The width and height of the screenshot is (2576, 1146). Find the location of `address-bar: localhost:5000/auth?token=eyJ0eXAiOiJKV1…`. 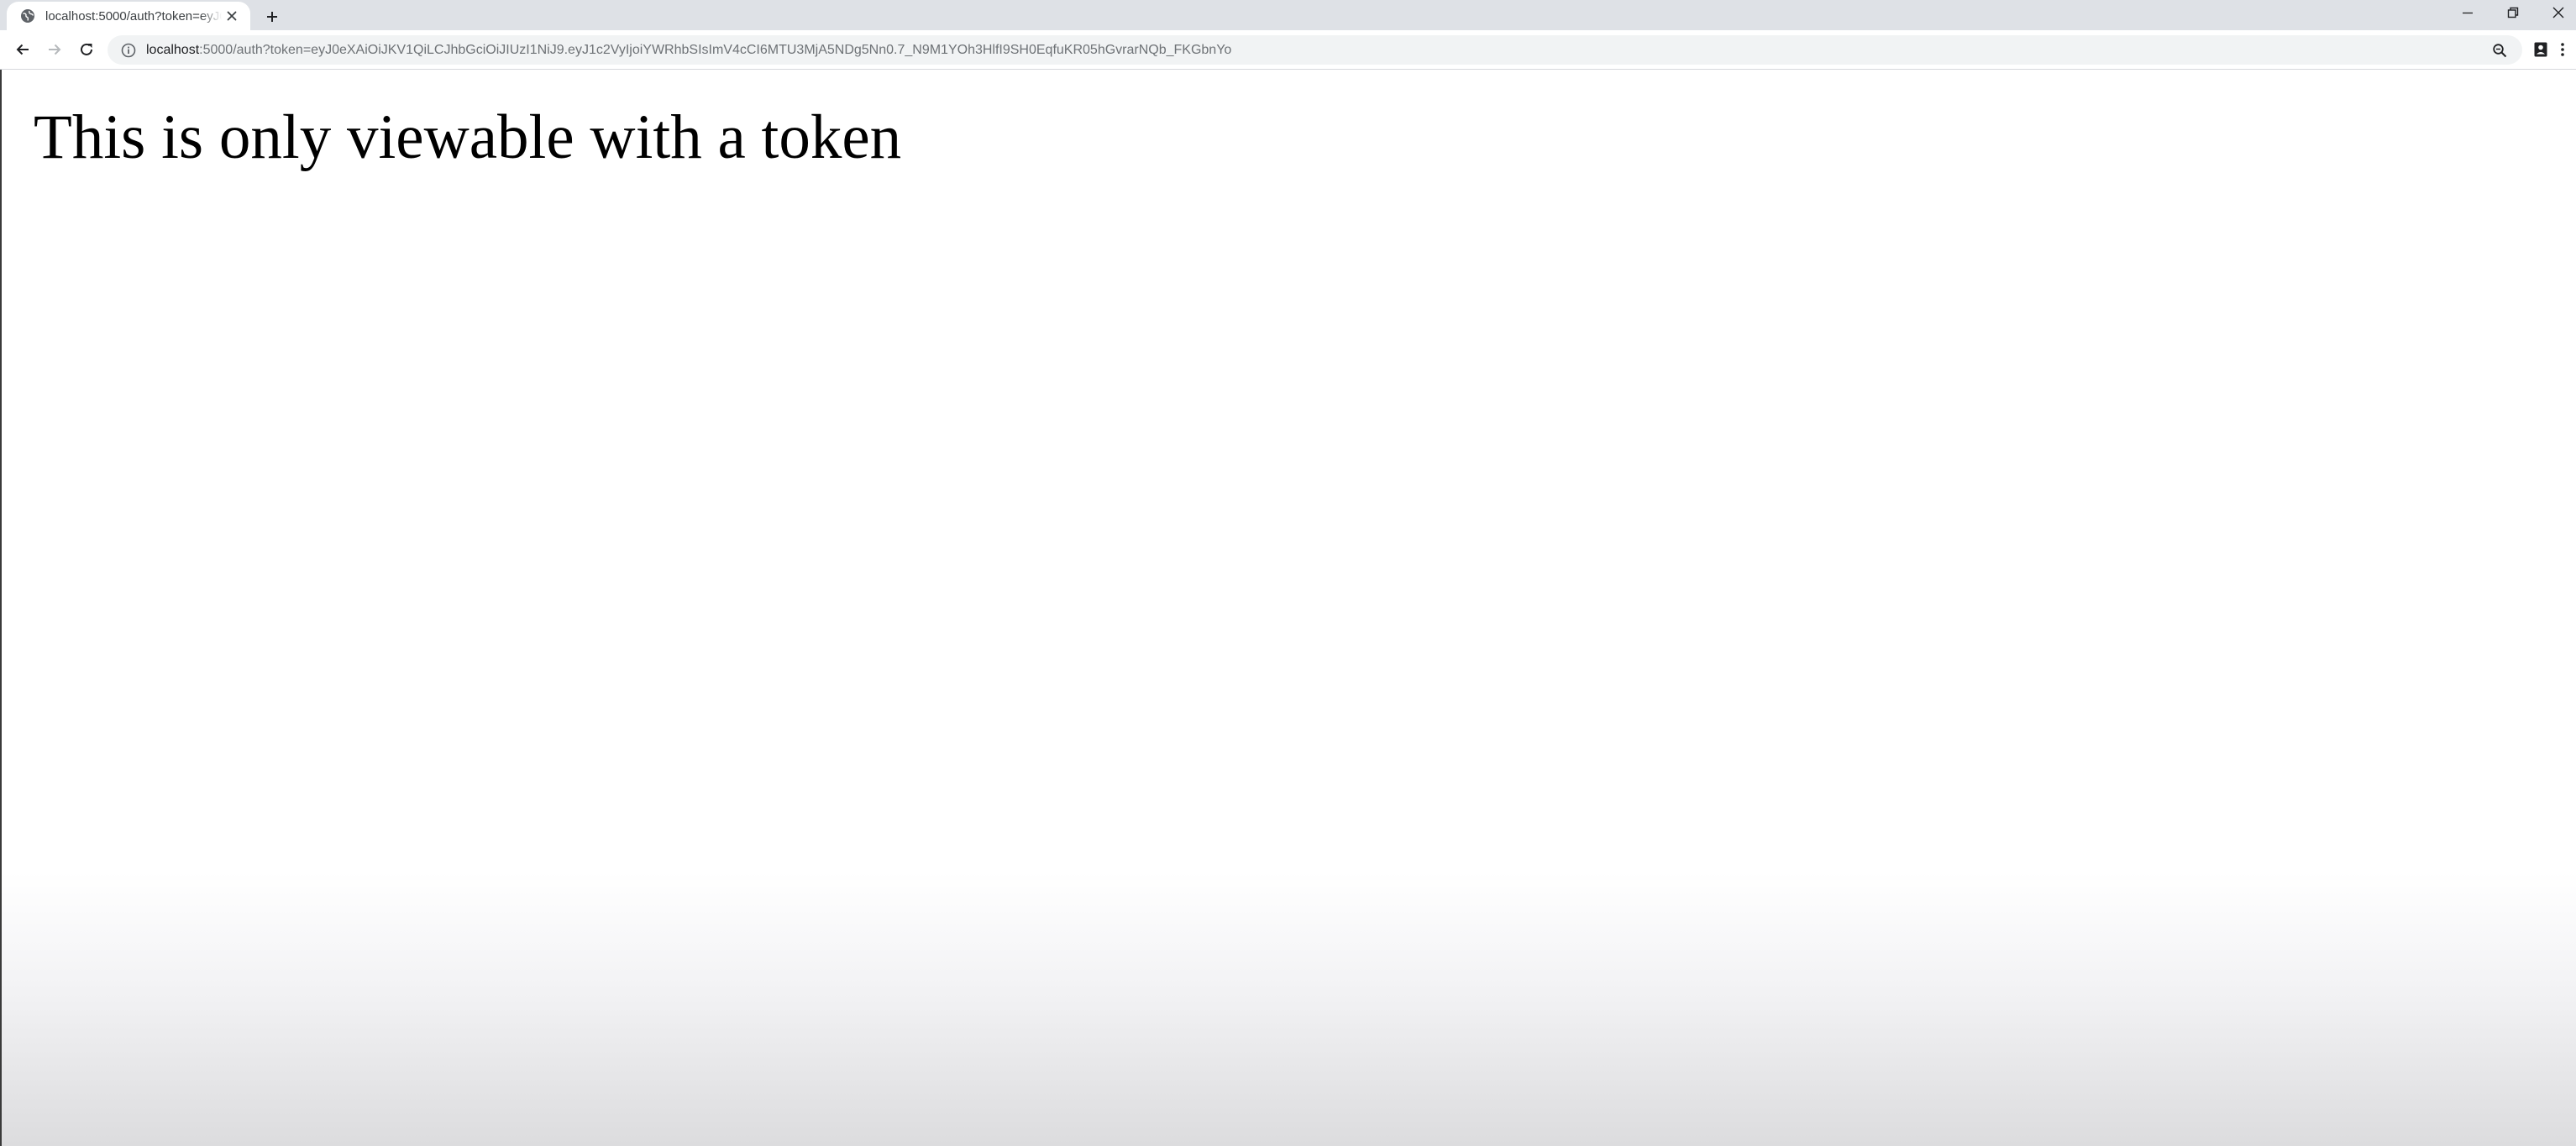

address-bar: localhost:5000/auth?token=eyJ0eXAiOiJKV1… is located at coordinates (1315, 50).